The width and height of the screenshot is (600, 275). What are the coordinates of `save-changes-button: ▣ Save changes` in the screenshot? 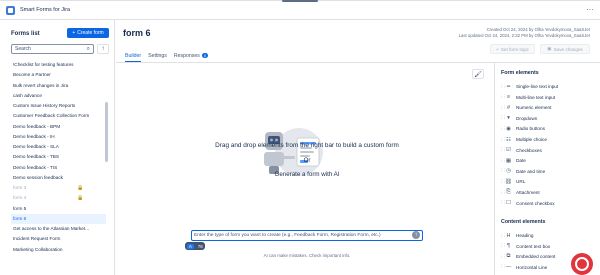 It's located at (565, 49).